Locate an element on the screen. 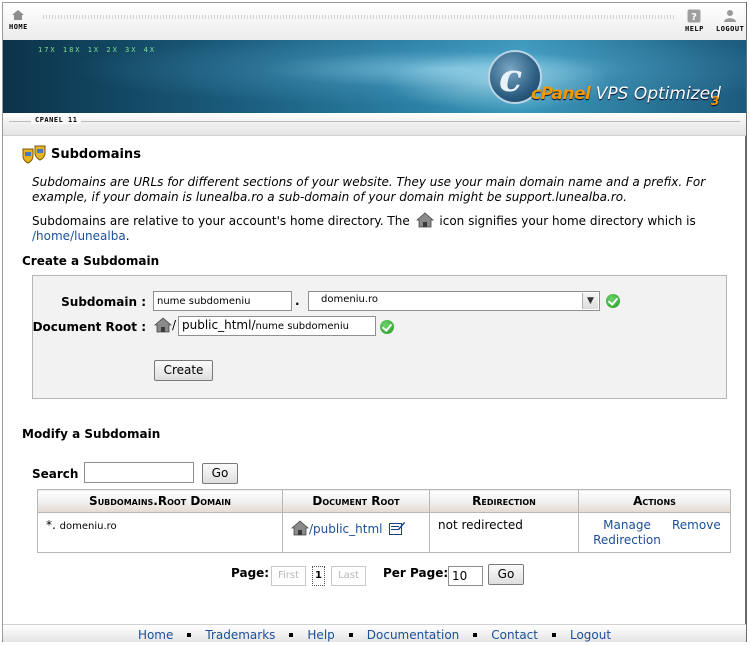 This screenshot has width=751, height=645. redirection-cell: not redirected is located at coordinates (504, 532).